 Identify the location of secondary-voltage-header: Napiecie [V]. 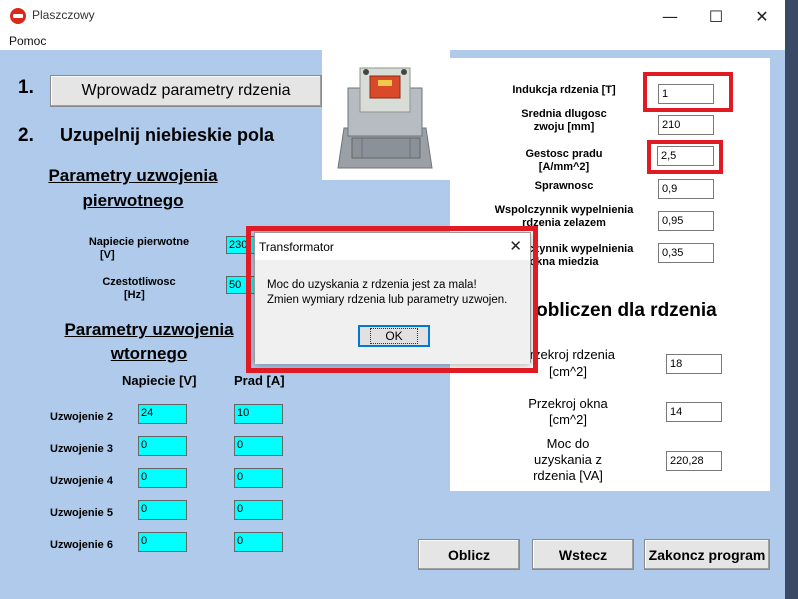
(159, 380).